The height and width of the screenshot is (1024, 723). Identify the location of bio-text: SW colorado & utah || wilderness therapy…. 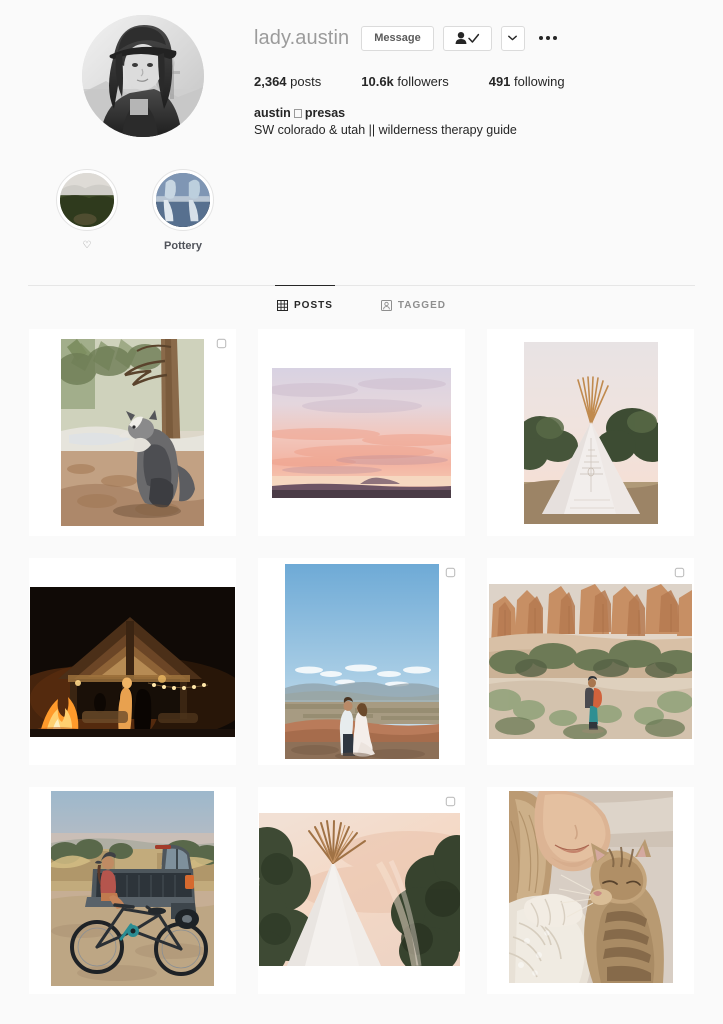
(385, 130).